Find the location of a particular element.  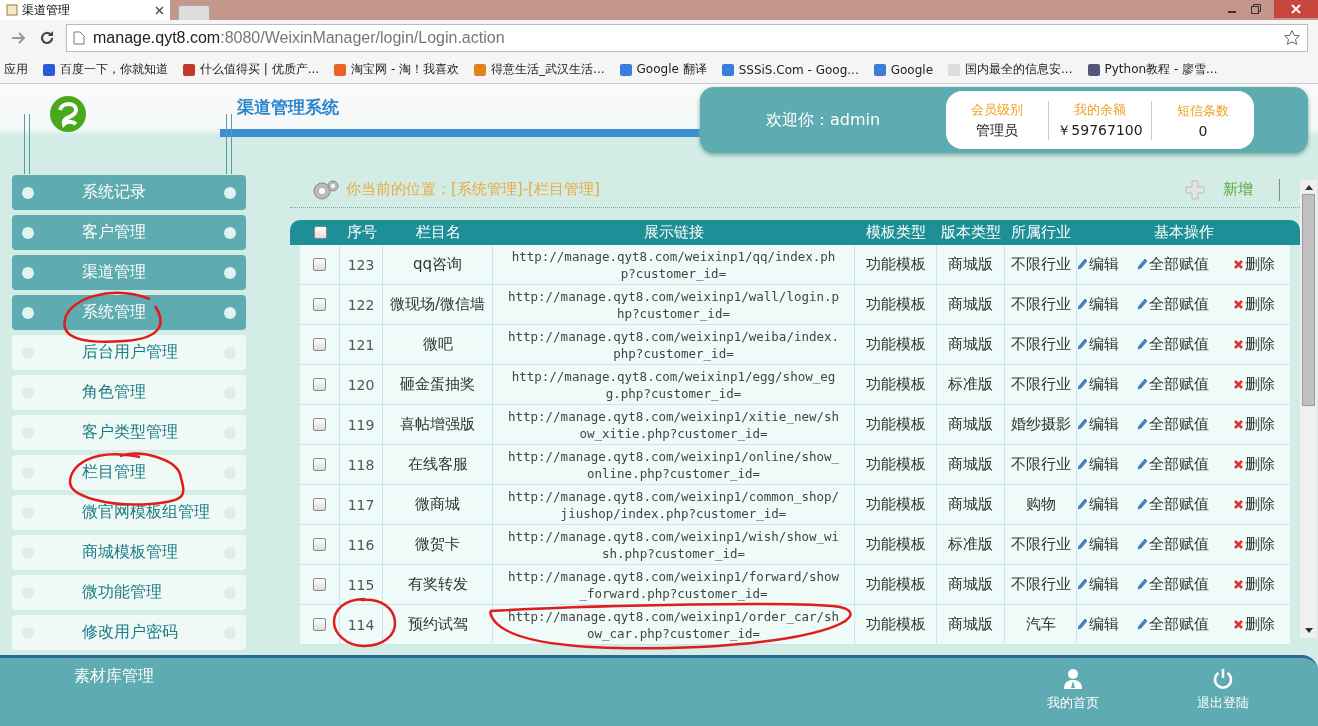

column-header: 模板类型 is located at coordinates (896, 232).